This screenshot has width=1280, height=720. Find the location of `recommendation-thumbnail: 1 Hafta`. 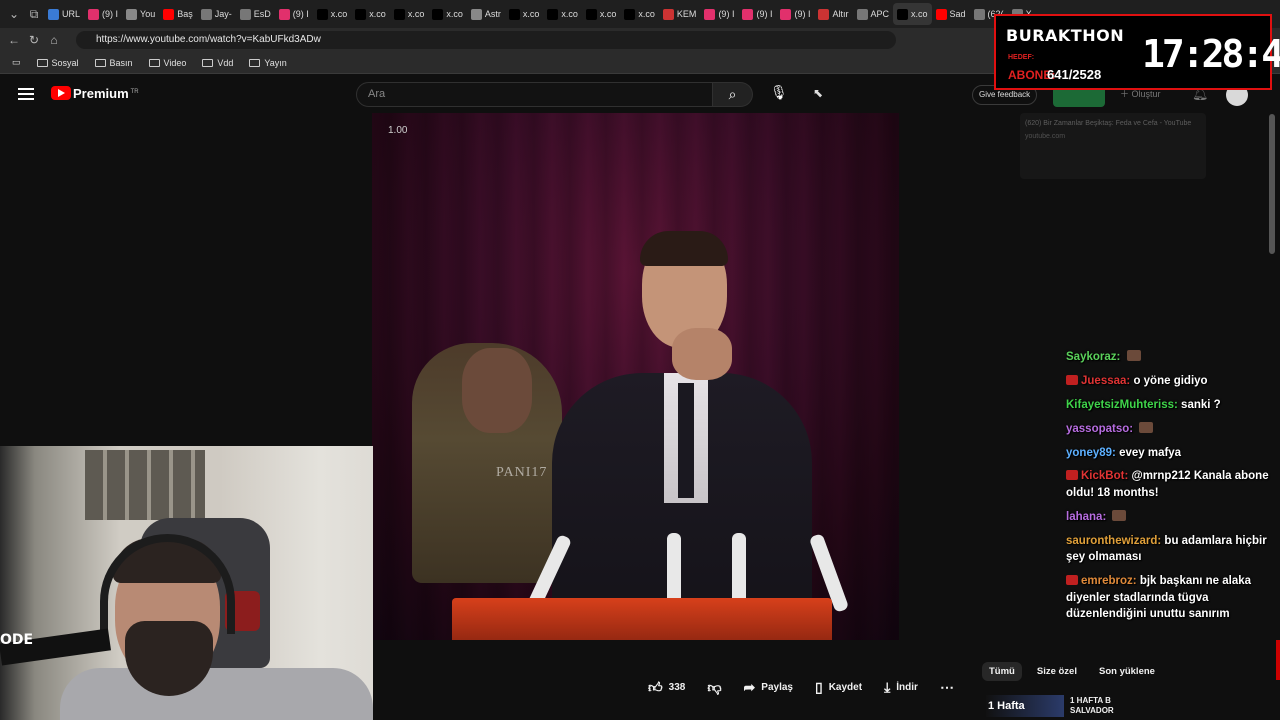

recommendation-thumbnail: 1 Hafta is located at coordinates (1025, 706).